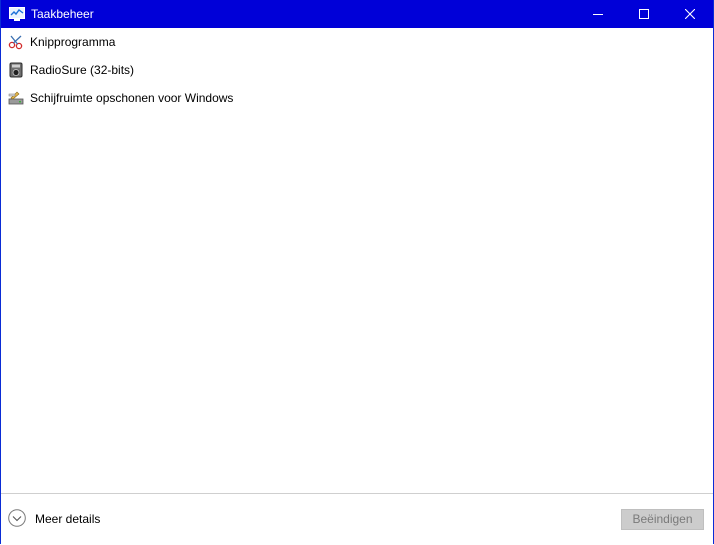 The image size is (714, 545). I want to click on task-item-radiosure: RadioSure (32-bits), so click(357, 70).